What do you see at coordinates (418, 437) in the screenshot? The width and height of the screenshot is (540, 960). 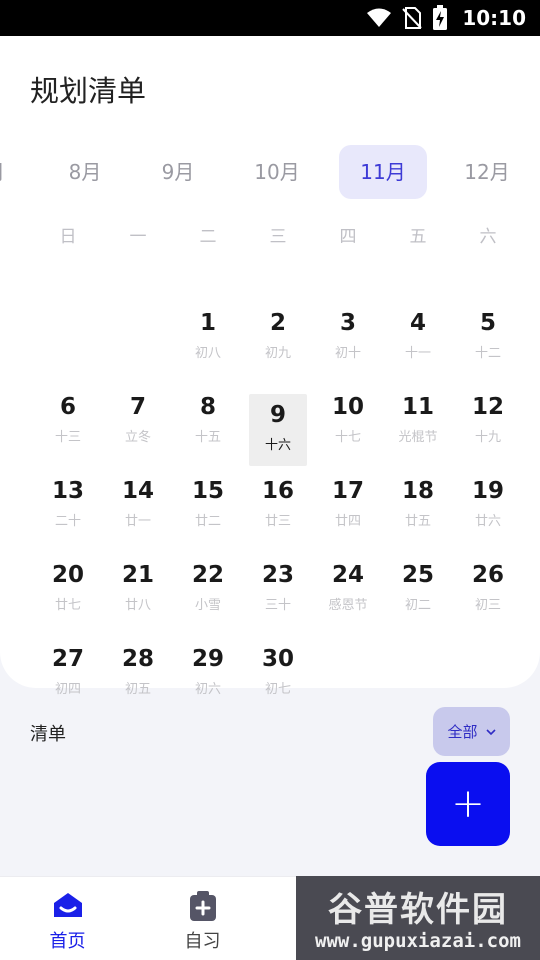 I see `lunar-date: 光棍节` at bounding box center [418, 437].